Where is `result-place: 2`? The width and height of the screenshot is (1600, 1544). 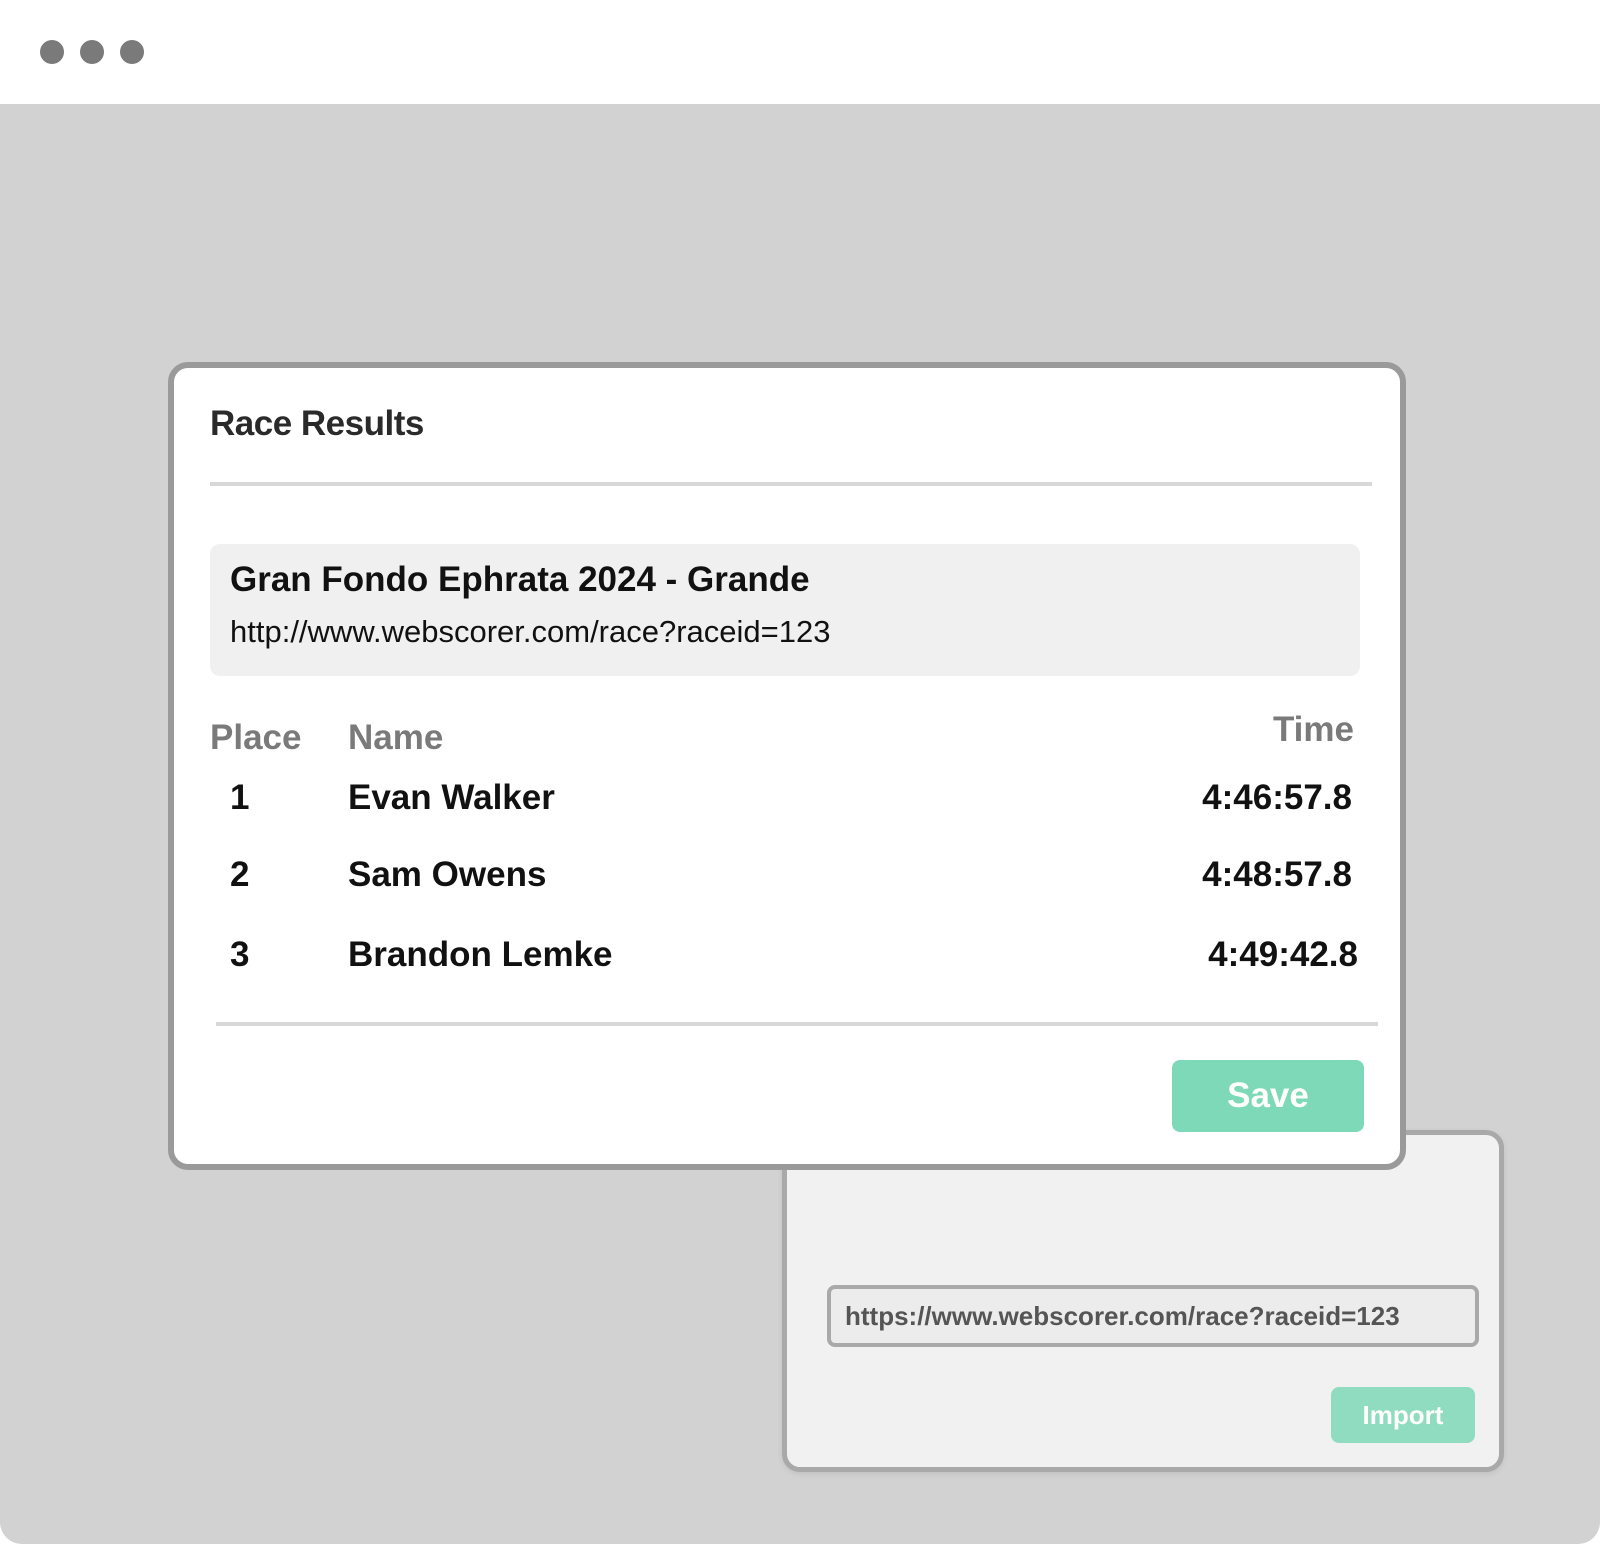 result-place: 2 is located at coordinates (240, 874).